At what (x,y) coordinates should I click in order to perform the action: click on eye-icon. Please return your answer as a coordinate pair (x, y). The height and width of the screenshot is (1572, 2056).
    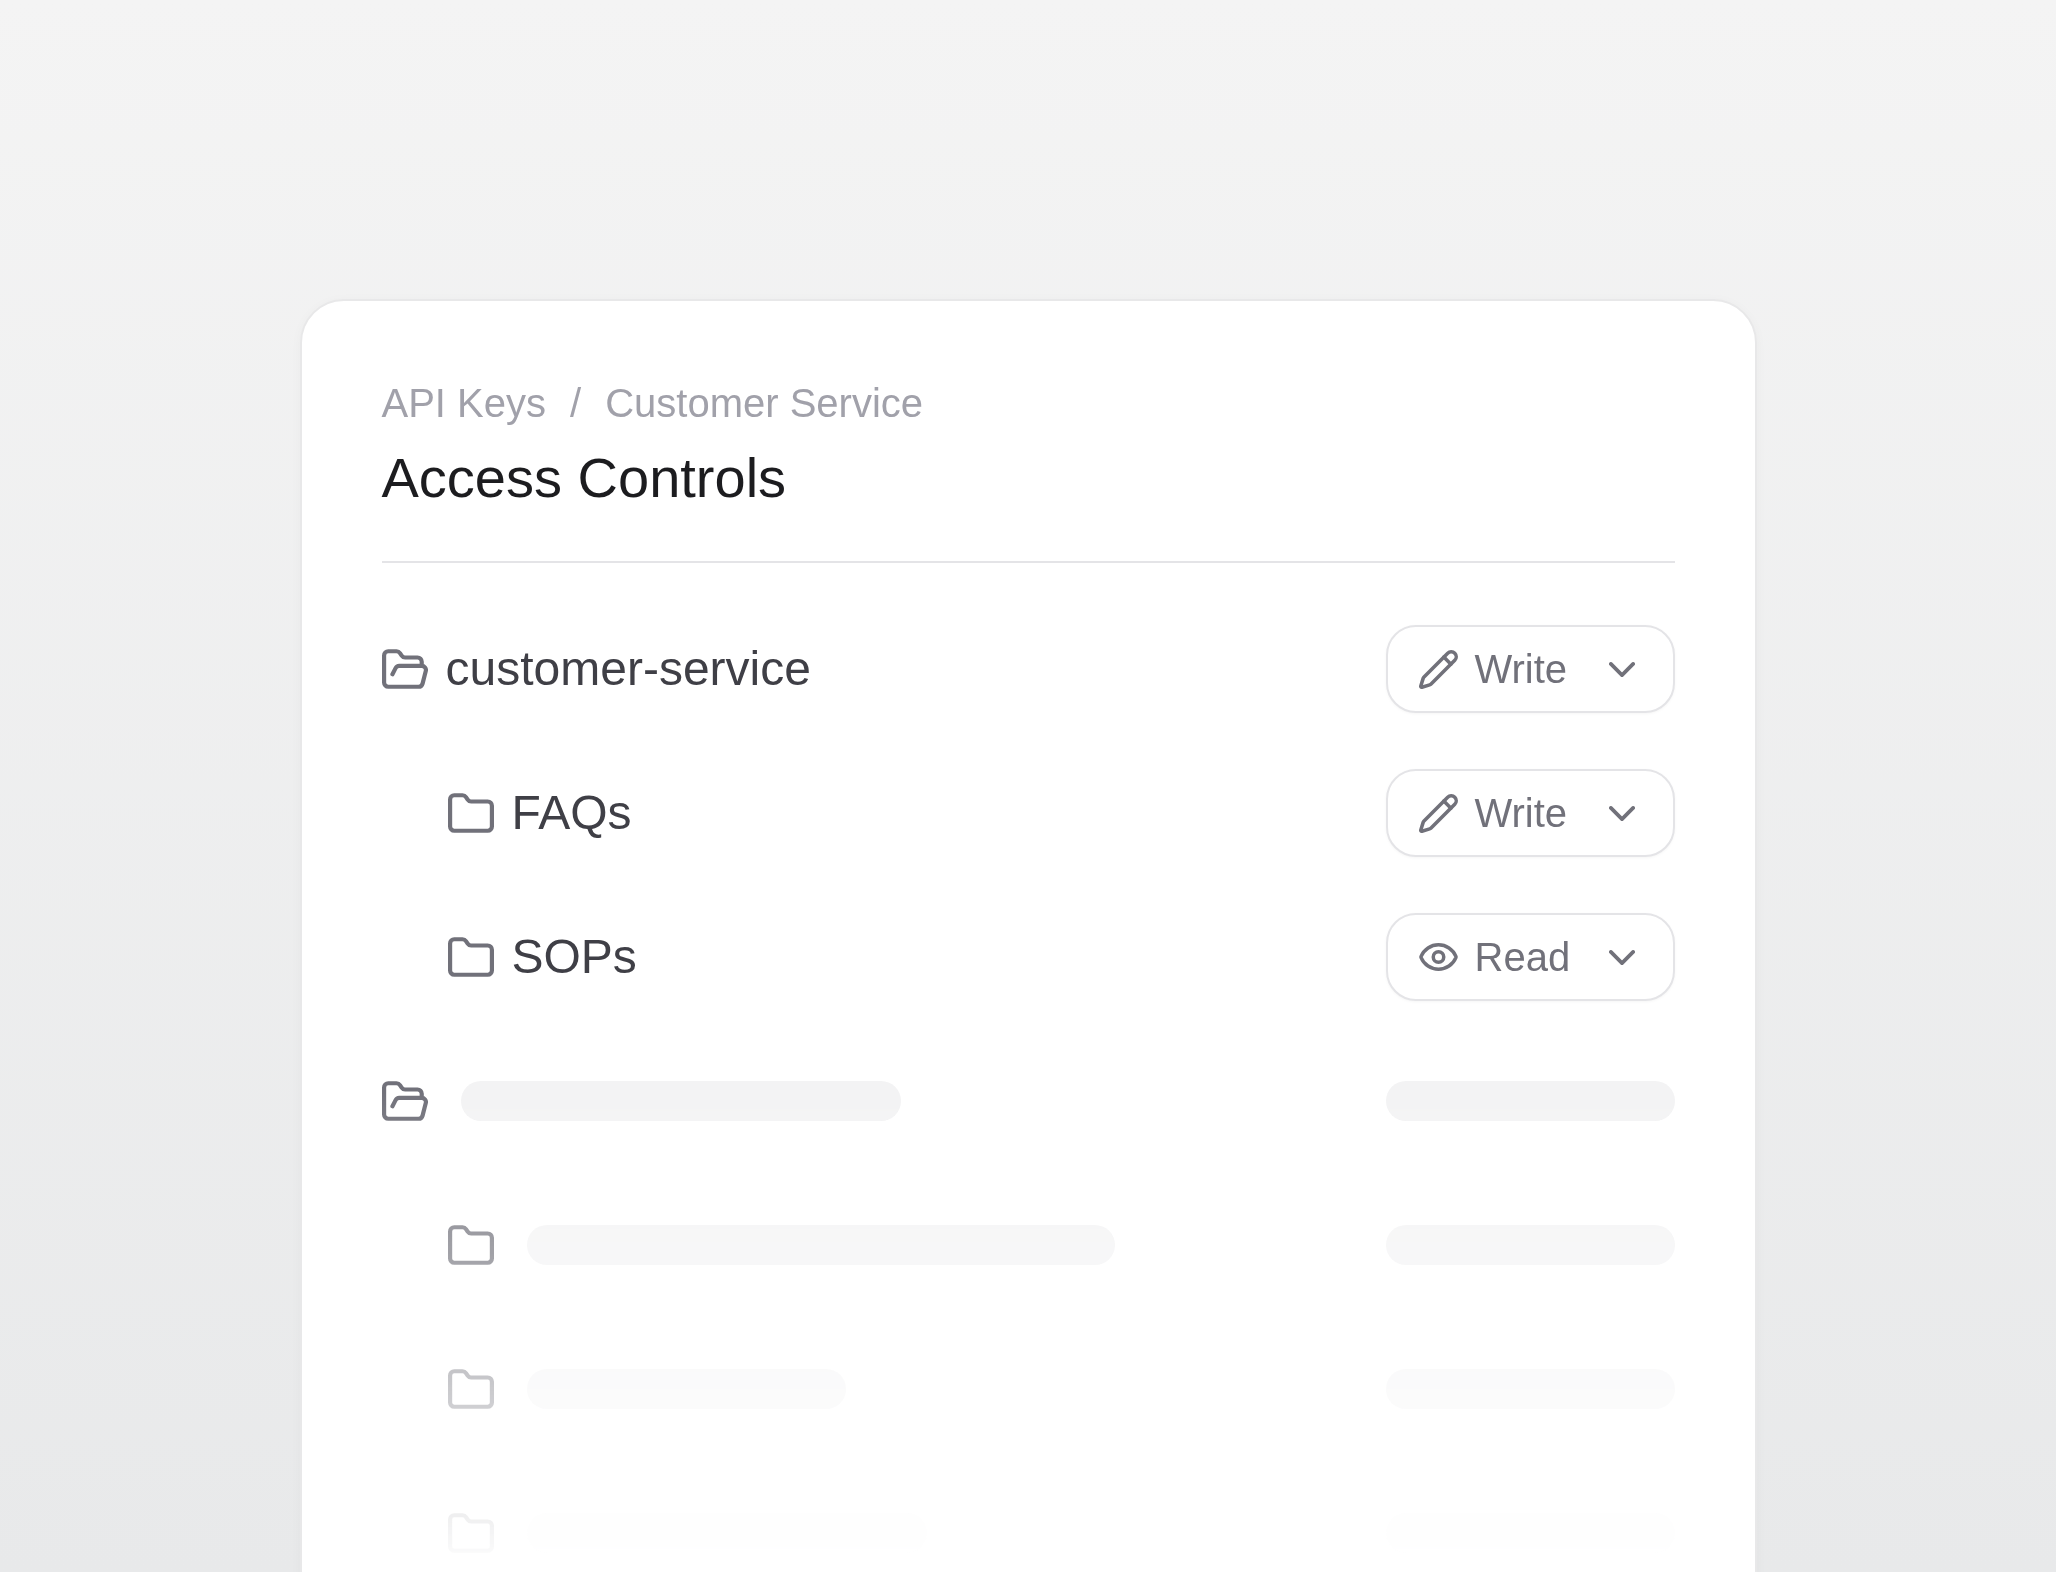
    Looking at the image, I should click on (1438, 957).